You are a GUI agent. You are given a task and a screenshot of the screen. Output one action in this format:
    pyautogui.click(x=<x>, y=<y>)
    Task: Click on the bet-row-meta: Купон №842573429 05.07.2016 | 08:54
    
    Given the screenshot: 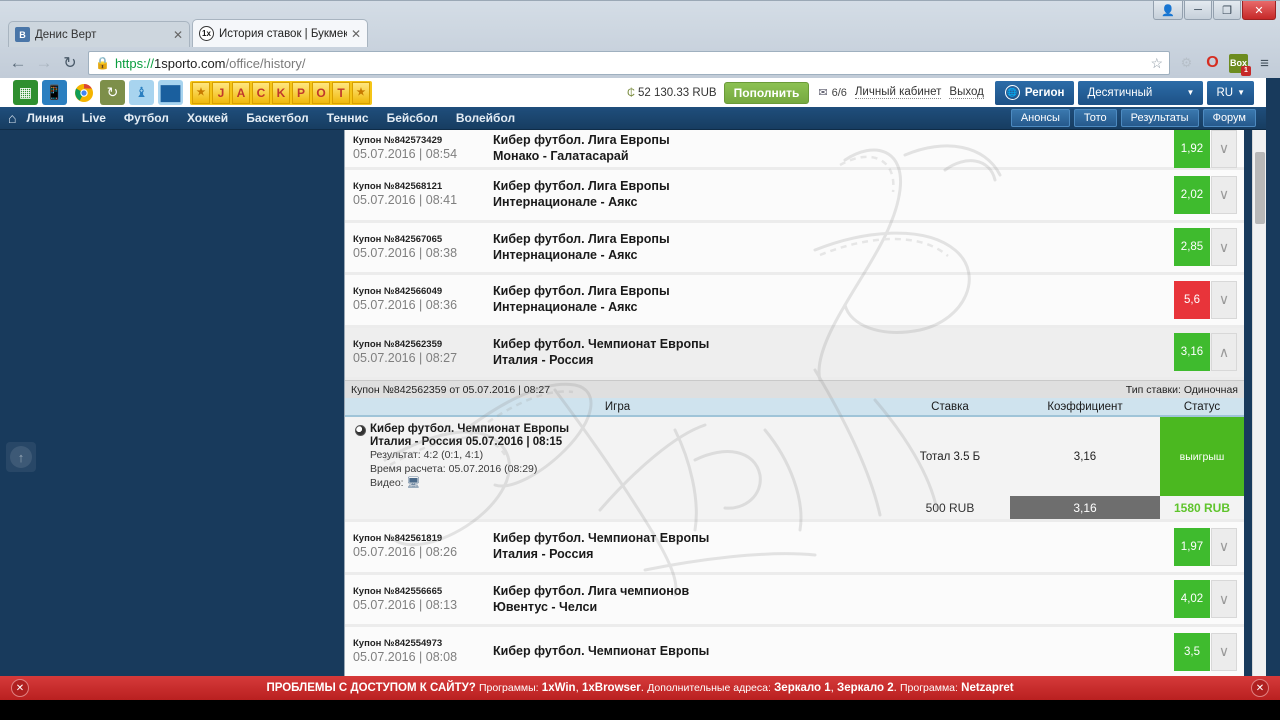 What is the action you would take?
    pyautogui.click(x=419, y=148)
    